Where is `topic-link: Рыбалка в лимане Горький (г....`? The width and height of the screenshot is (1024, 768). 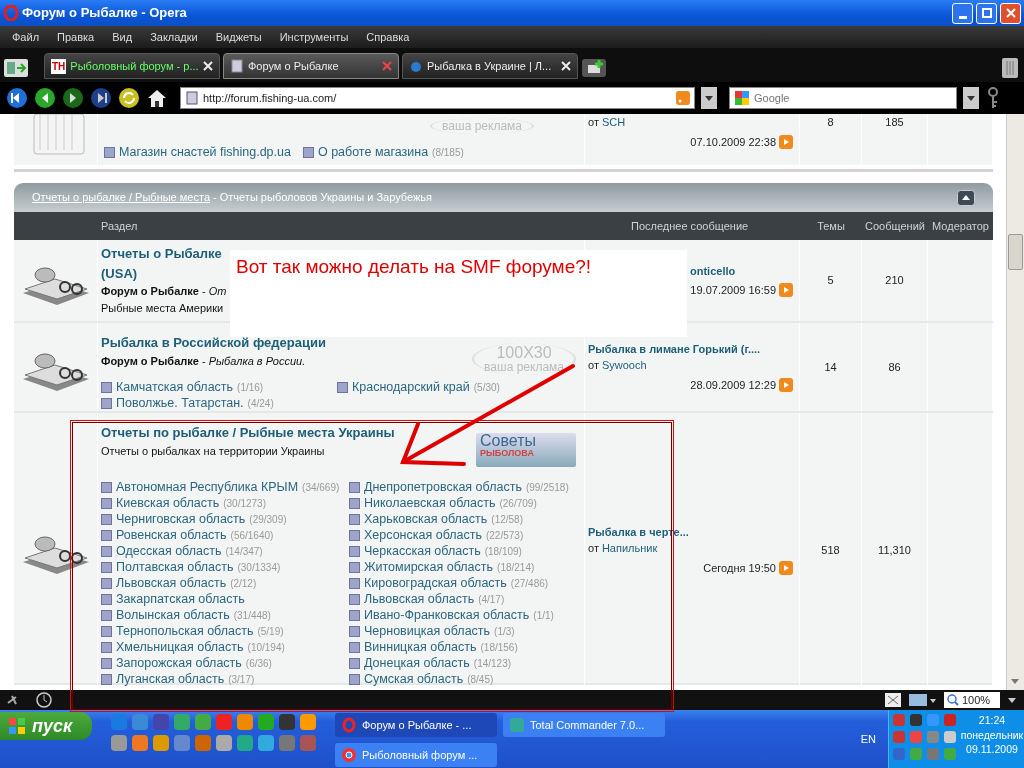
topic-link: Рыбалка в лимане Горький (г.... is located at coordinates (674, 349).